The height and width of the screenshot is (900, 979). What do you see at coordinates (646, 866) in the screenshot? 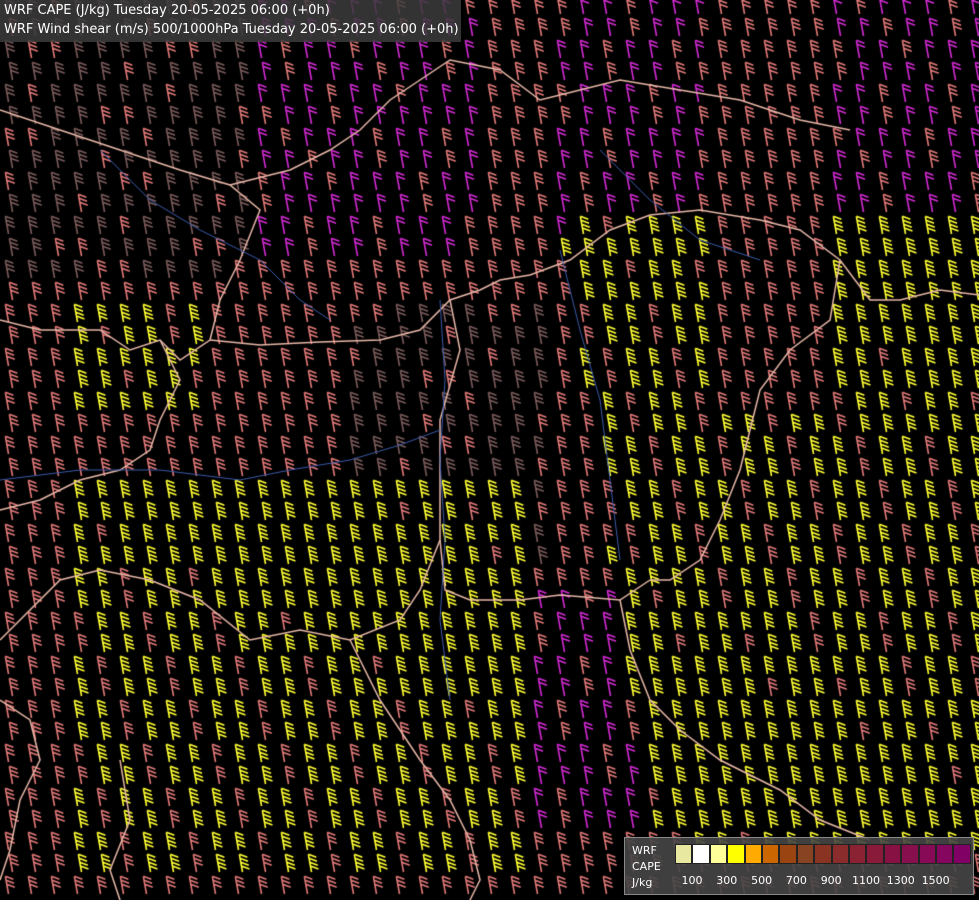
I see `legend-field-label: CAPE` at bounding box center [646, 866].